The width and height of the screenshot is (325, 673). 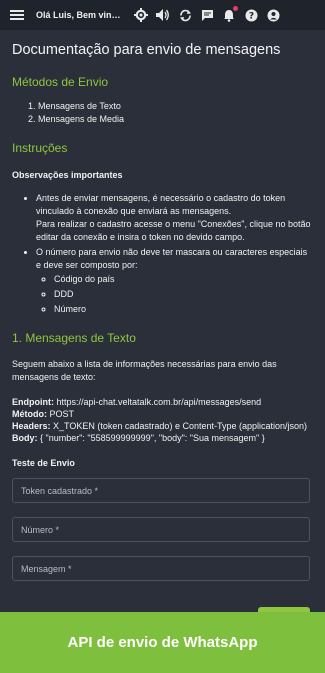 What do you see at coordinates (29, 414) in the screenshot?
I see `method-label: Método:` at bounding box center [29, 414].